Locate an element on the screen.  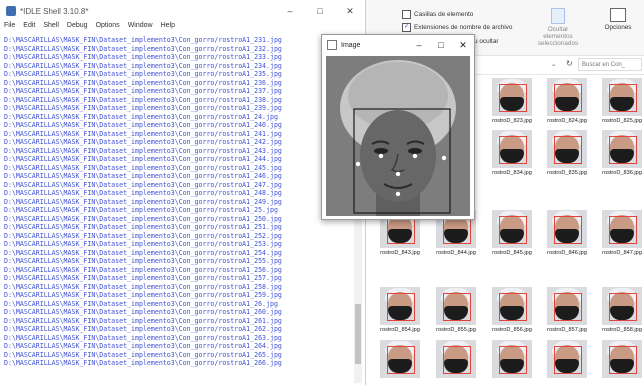
menu-options: Options is located at coordinates (108, 28).